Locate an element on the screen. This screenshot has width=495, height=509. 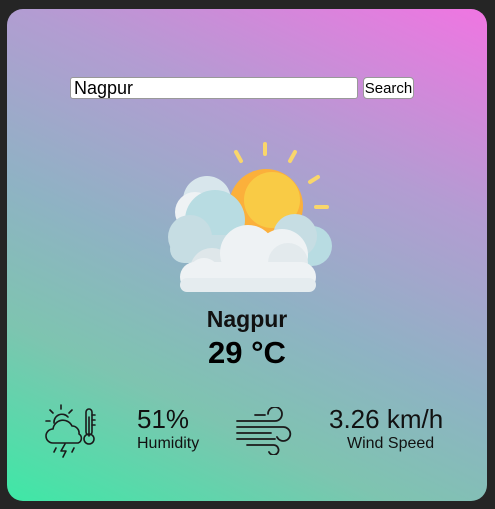
search-button: Search is located at coordinates (388, 88).